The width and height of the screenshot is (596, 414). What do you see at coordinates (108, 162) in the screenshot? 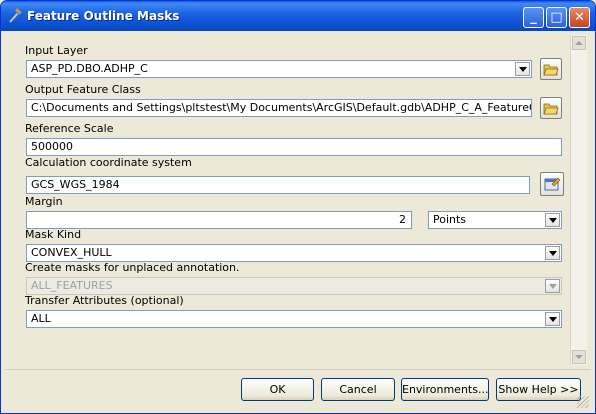
I see `coordinate-system-label: Calculation coordinate system` at bounding box center [108, 162].